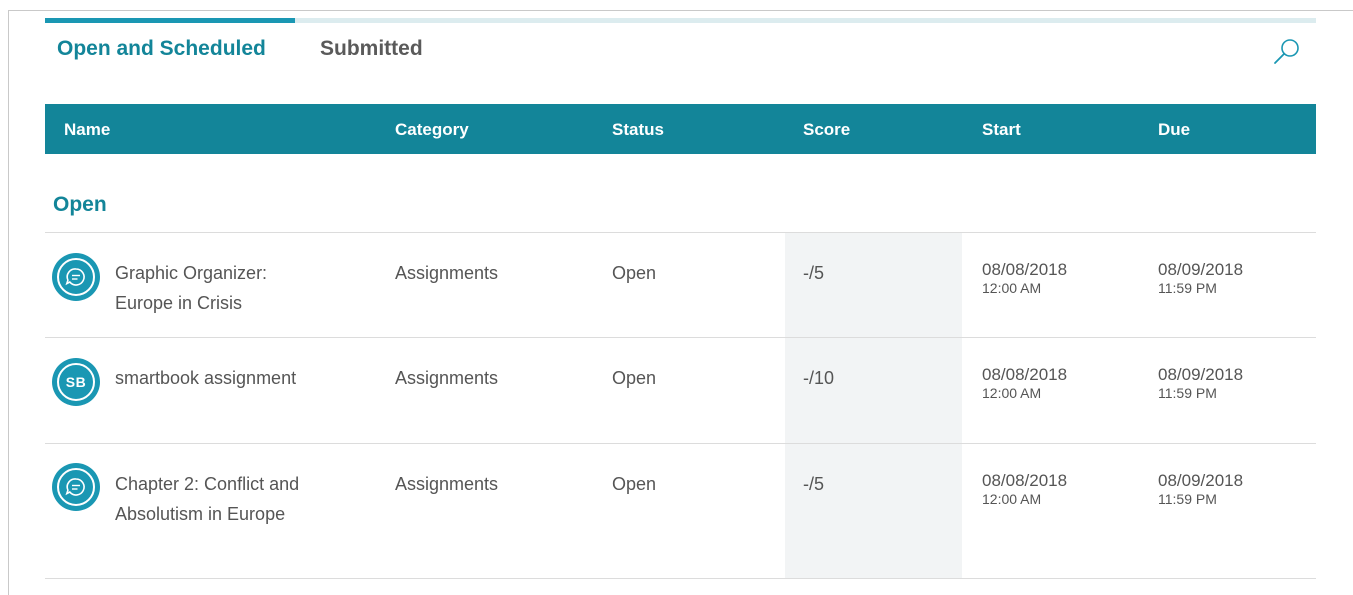  I want to click on smartbook-icon: SB, so click(76, 382).